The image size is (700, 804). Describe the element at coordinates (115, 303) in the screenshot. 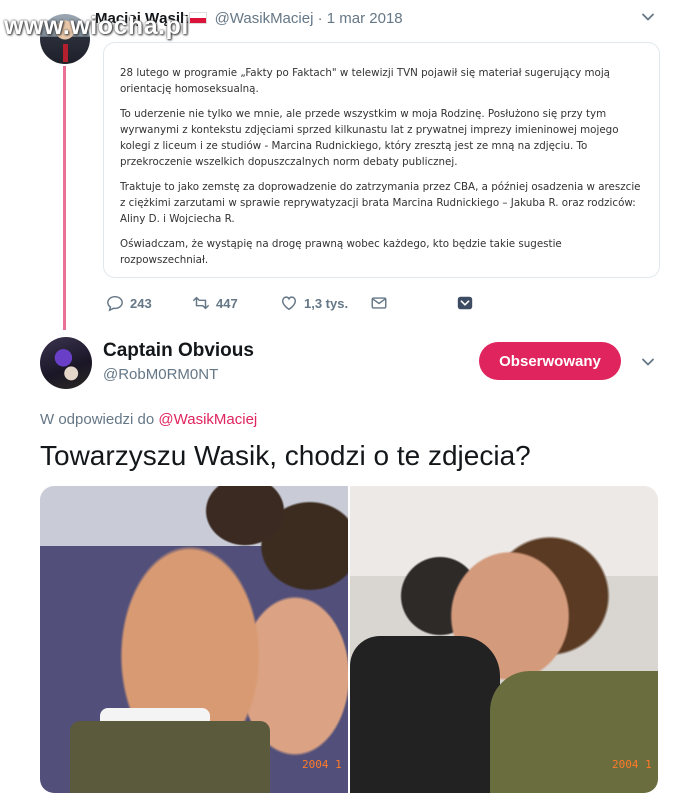

I see `reply-icon` at that location.